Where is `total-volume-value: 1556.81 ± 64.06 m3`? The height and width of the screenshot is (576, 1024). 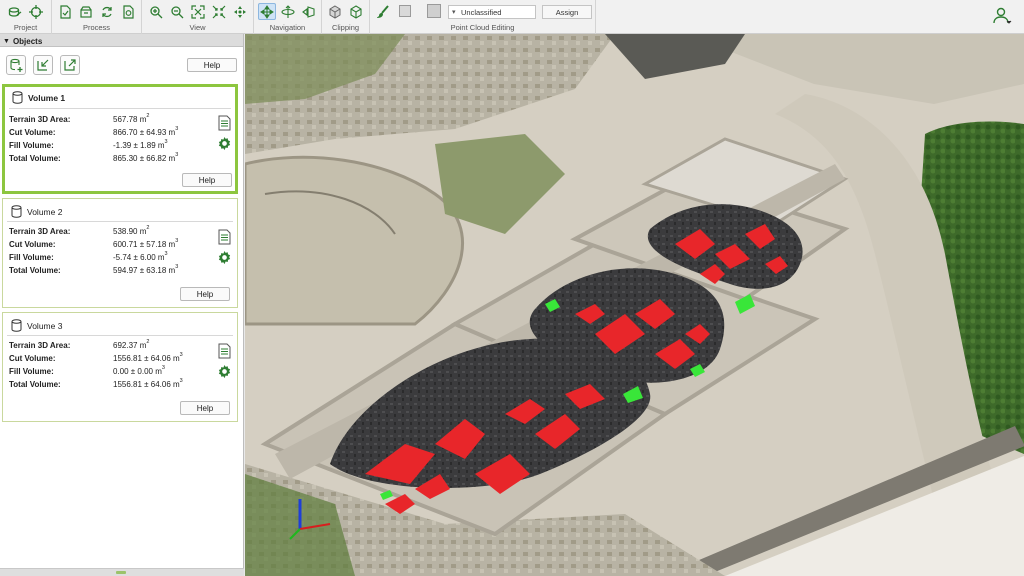 total-volume-value: 1556.81 ± 64.06 m3 is located at coordinates (148, 383).